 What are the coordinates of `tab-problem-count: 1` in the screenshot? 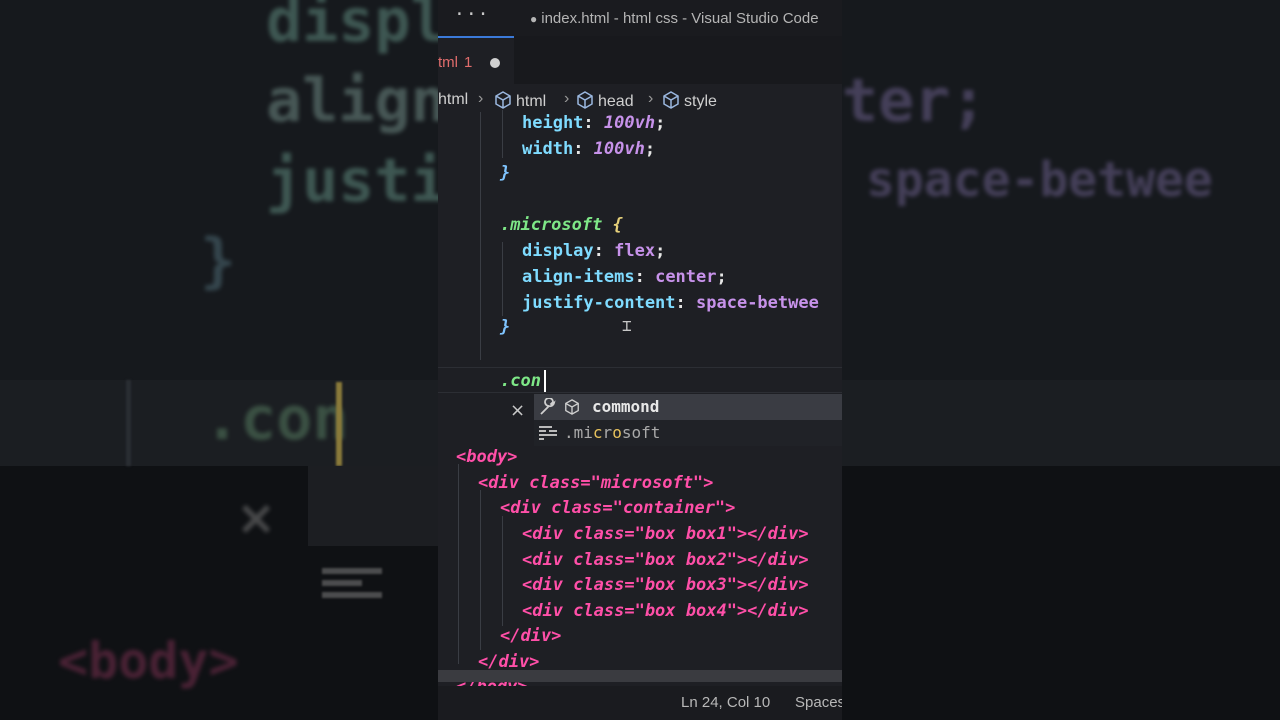 It's located at (468, 62).